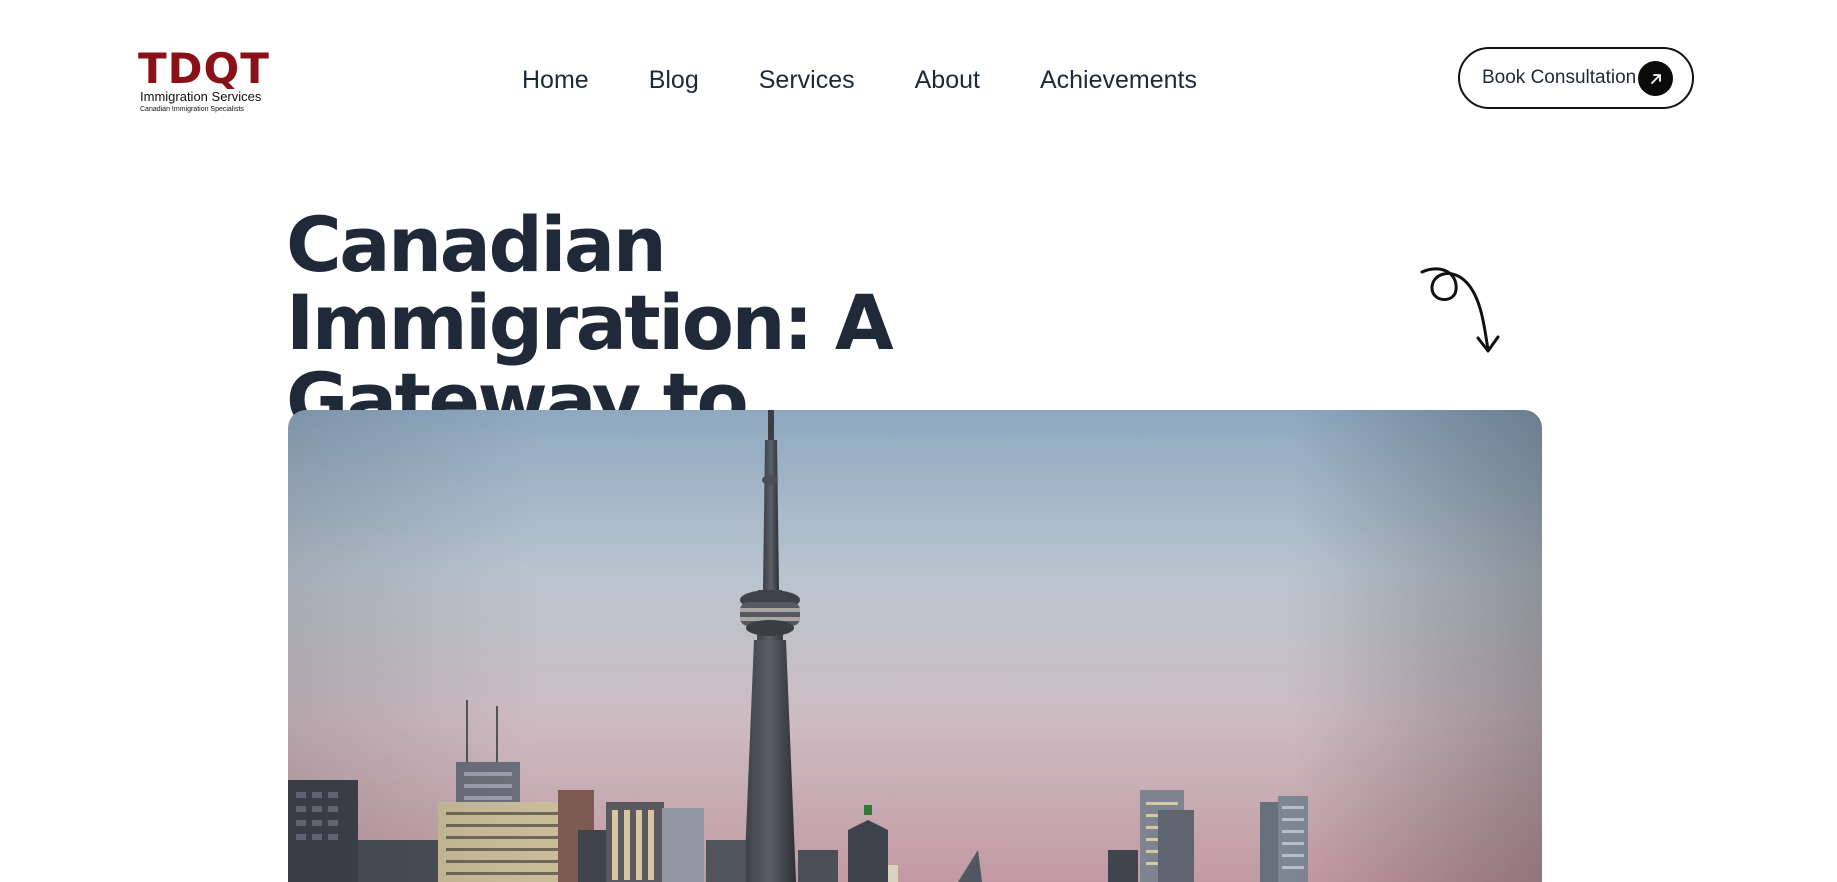 This screenshot has width=1837, height=882. Describe the element at coordinates (1461, 310) in the screenshot. I see `curly-arrow-down-icon` at that location.